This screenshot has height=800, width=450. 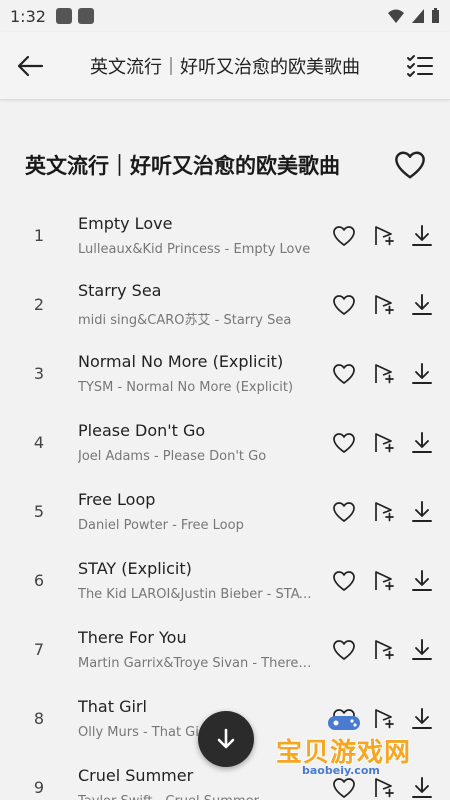 What do you see at coordinates (341, 770) in the screenshot?
I see `watermark-url: baobeiy.com` at bounding box center [341, 770].